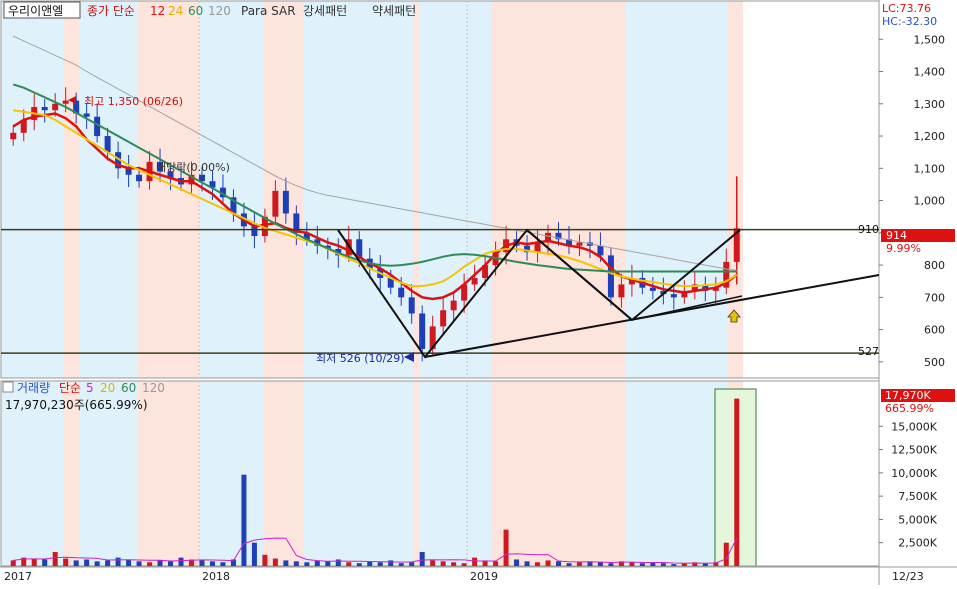 This screenshot has width=957, height=589. Describe the element at coordinates (868, 351) in the screenshot. I see `support-level-label: 527` at that location.